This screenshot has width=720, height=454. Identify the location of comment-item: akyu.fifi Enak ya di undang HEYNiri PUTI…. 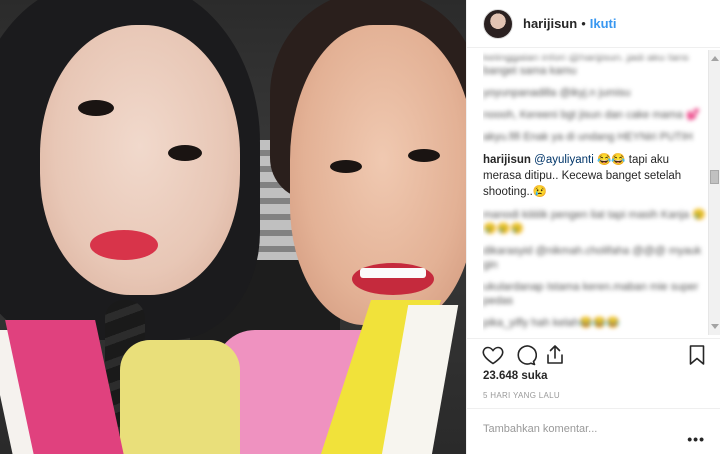
(588, 137).